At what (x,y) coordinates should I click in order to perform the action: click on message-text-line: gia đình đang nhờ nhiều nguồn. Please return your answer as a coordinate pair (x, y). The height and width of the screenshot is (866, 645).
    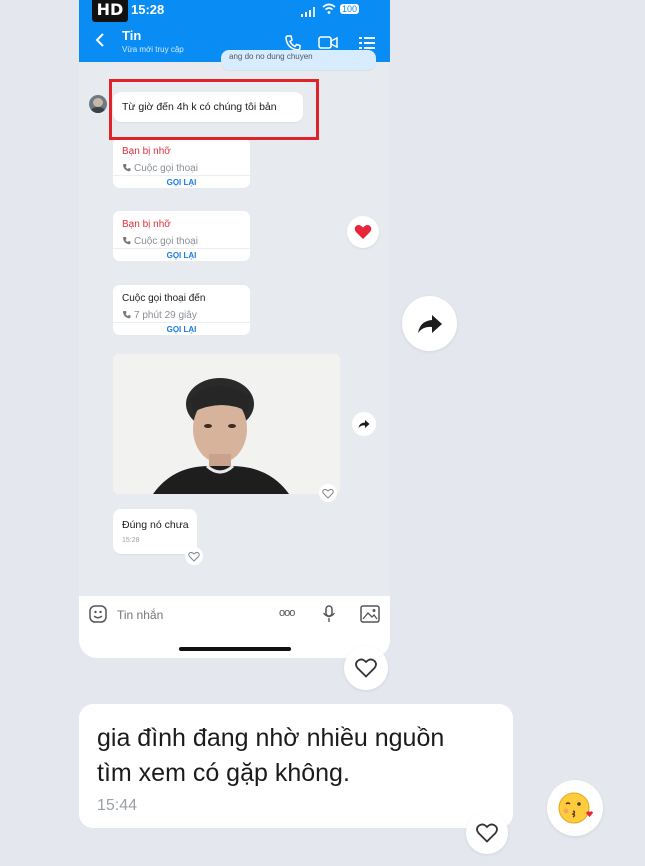
    Looking at the image, I should click on (271, 738).